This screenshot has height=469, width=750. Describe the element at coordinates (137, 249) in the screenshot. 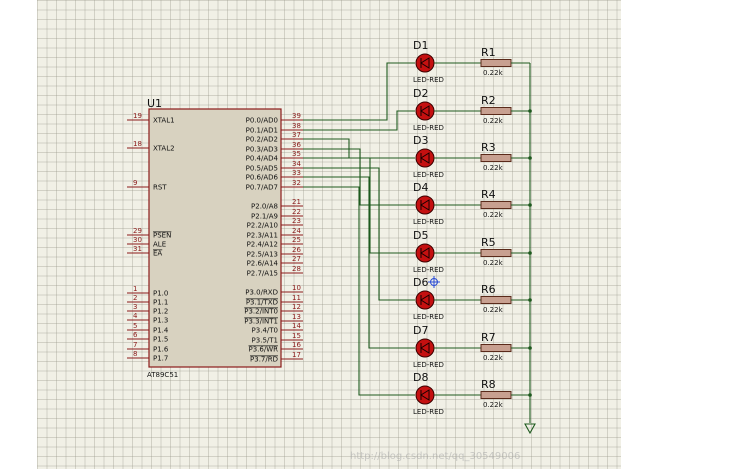

I see `pin-number: 31` at that location.